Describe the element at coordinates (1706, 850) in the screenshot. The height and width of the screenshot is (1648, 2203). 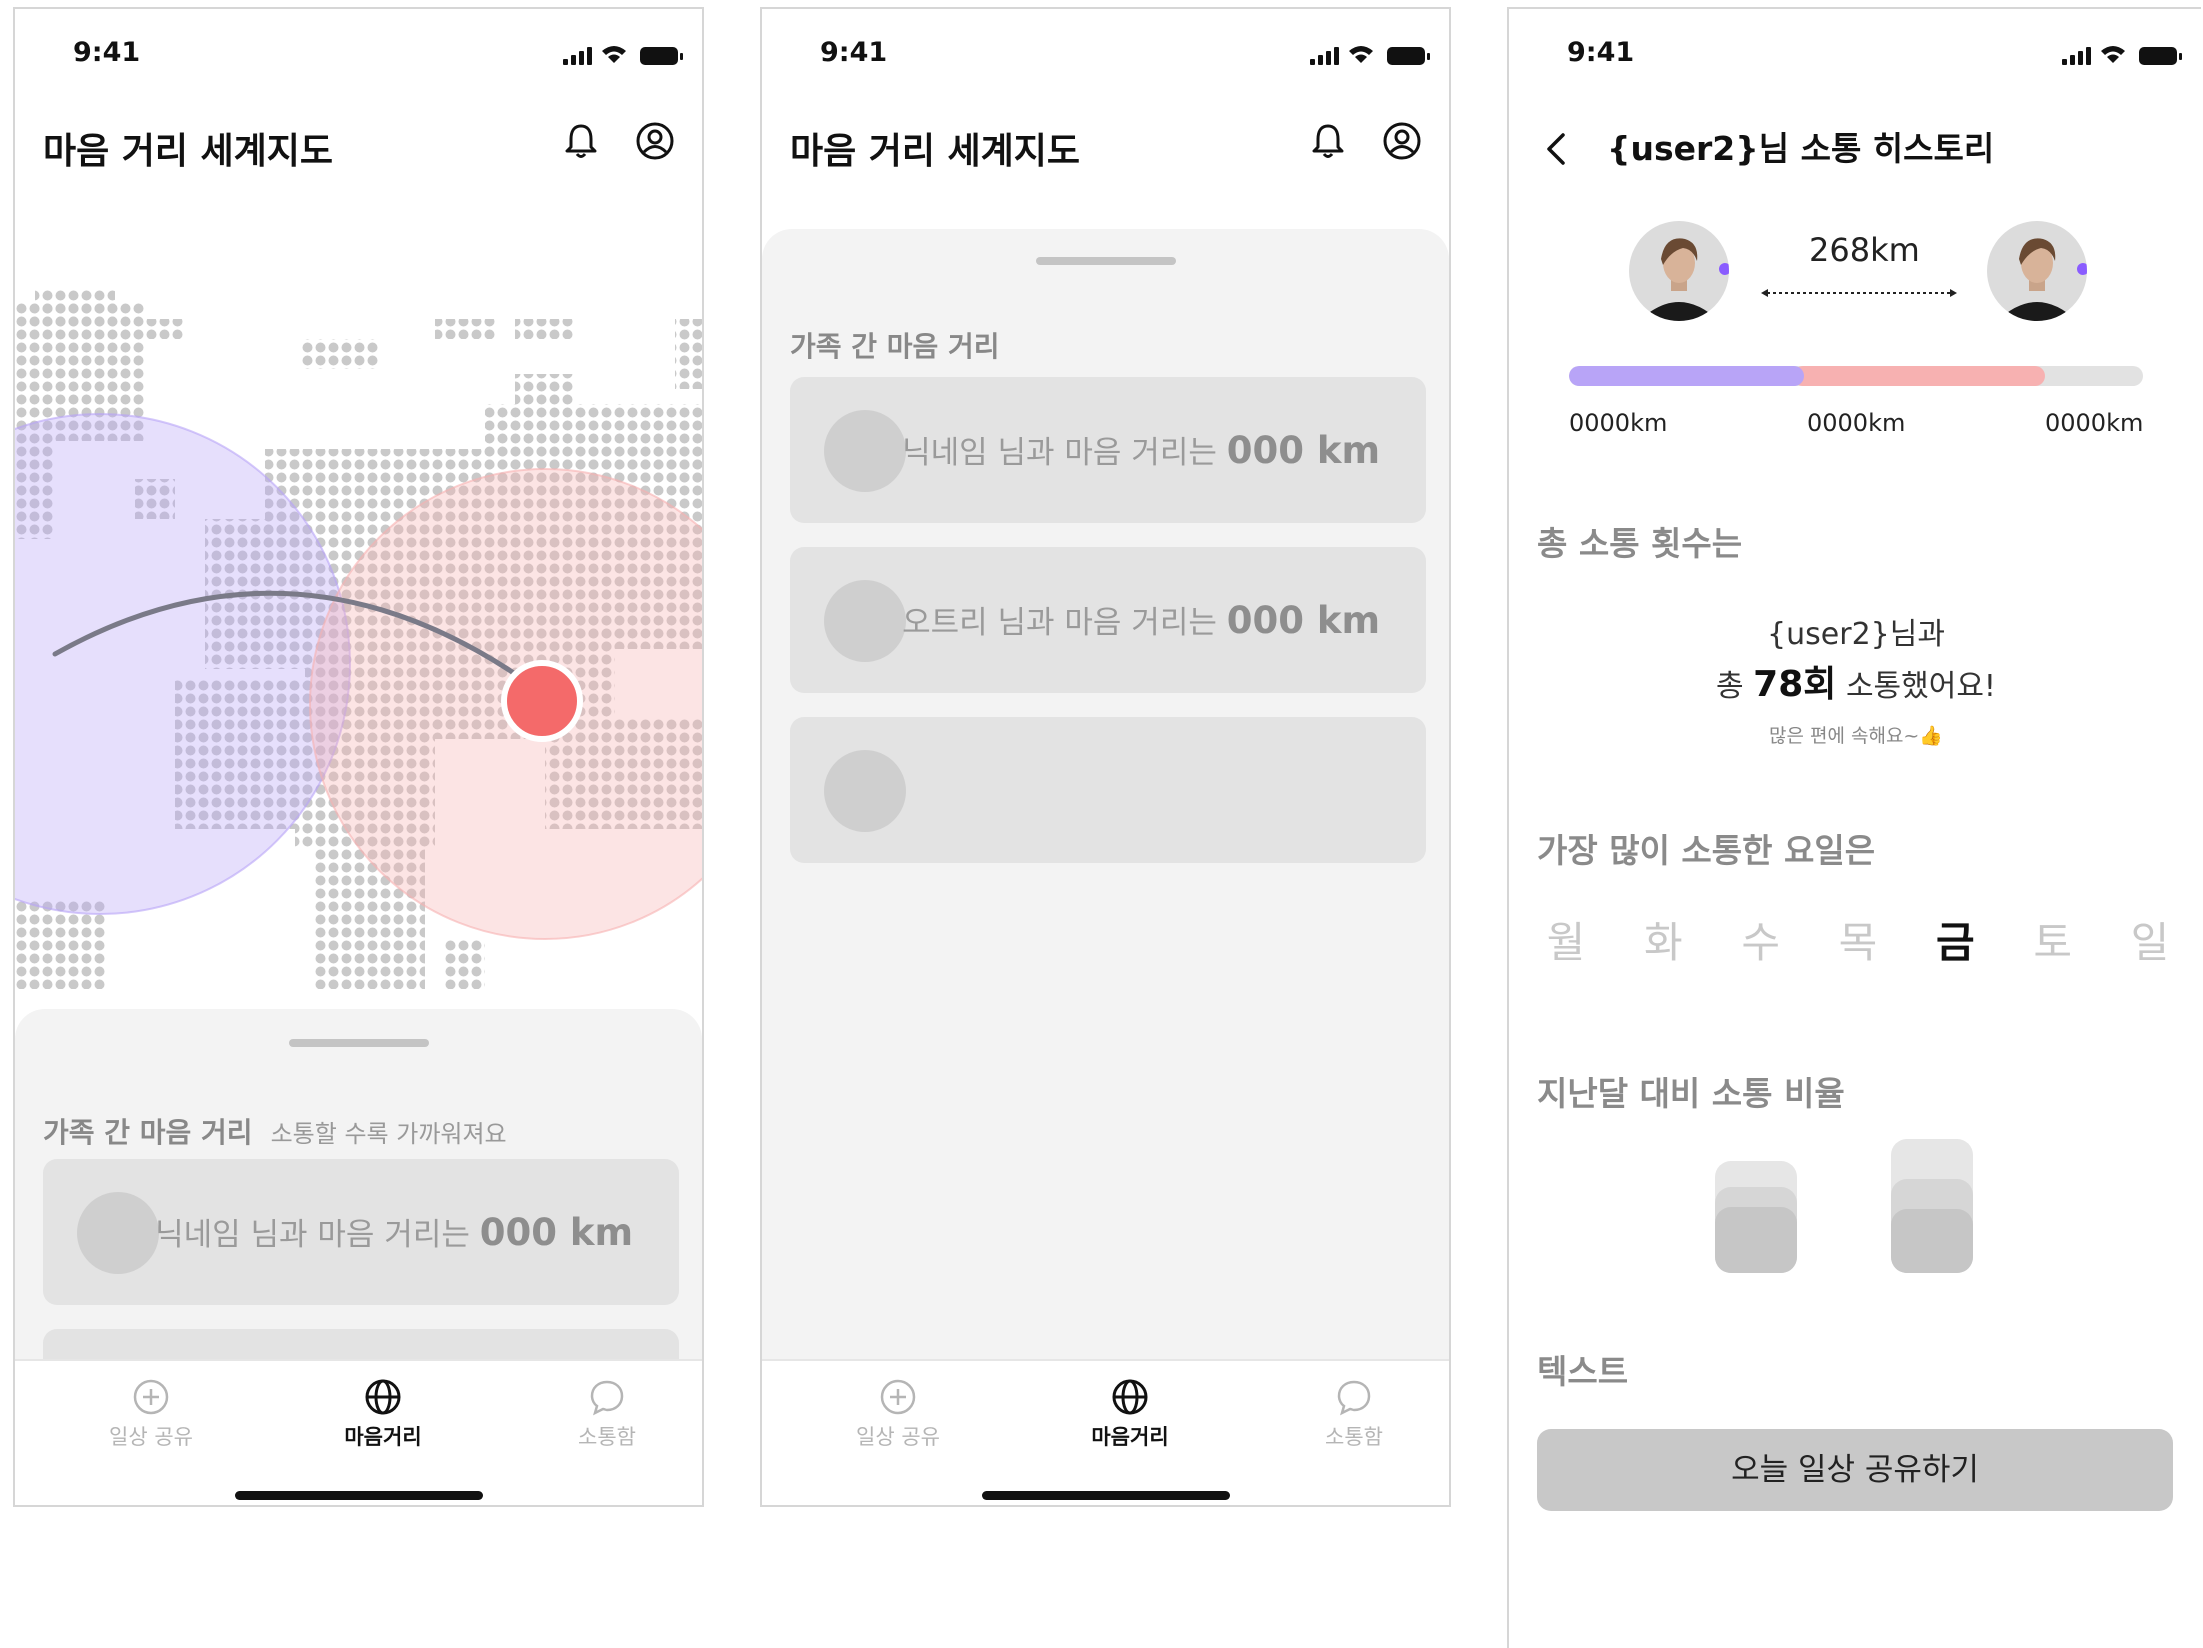
I see `weekday-heading: 가장 많이 소통한 요일은` at that location.